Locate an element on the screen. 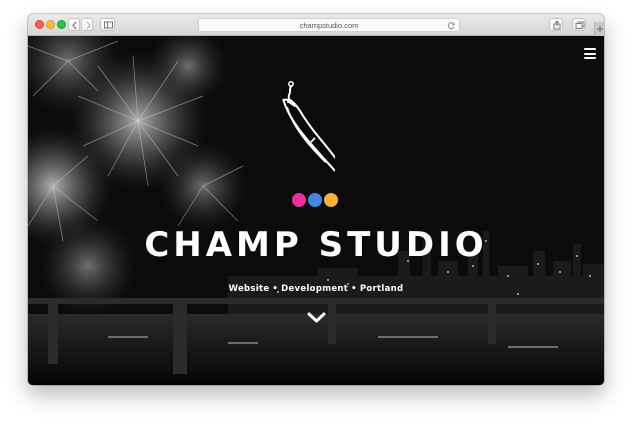 The width and height of the screenshot is (632, 425). share-button is located at coordinates (556, 24).